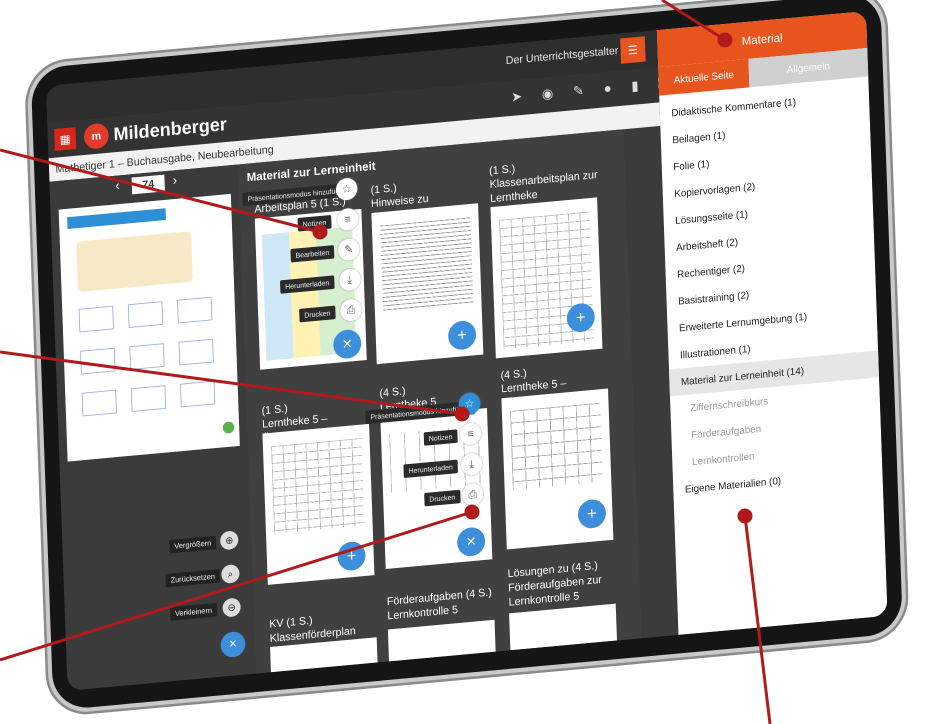 This screenshot has height=724, width=929. What do you see at coordinates (117, 187) in the screenshot?
I see `prev-page-button: ‹` at bounding box center [117, 187].